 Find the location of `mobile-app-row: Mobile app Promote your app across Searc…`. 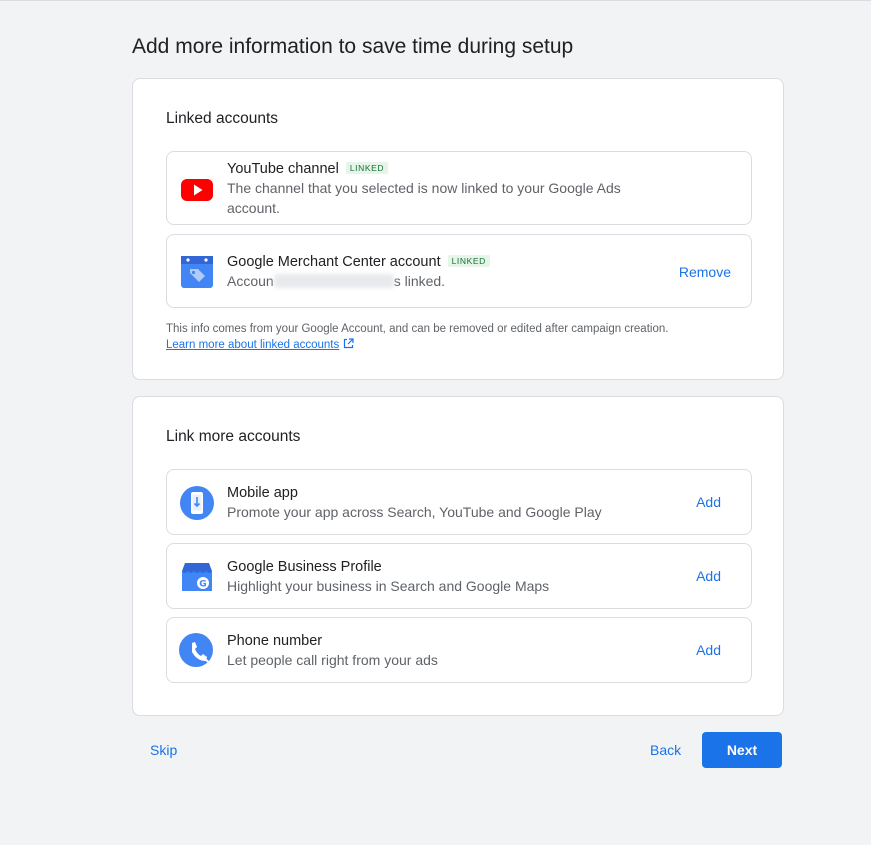

mobile-app-row: Mobile app Promote your app across Searc… is located at coordinates (459, 502).